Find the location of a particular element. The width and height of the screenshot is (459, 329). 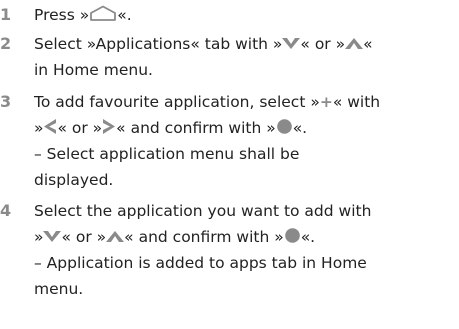

step-text-part: « is located at coordinates (368, 44).